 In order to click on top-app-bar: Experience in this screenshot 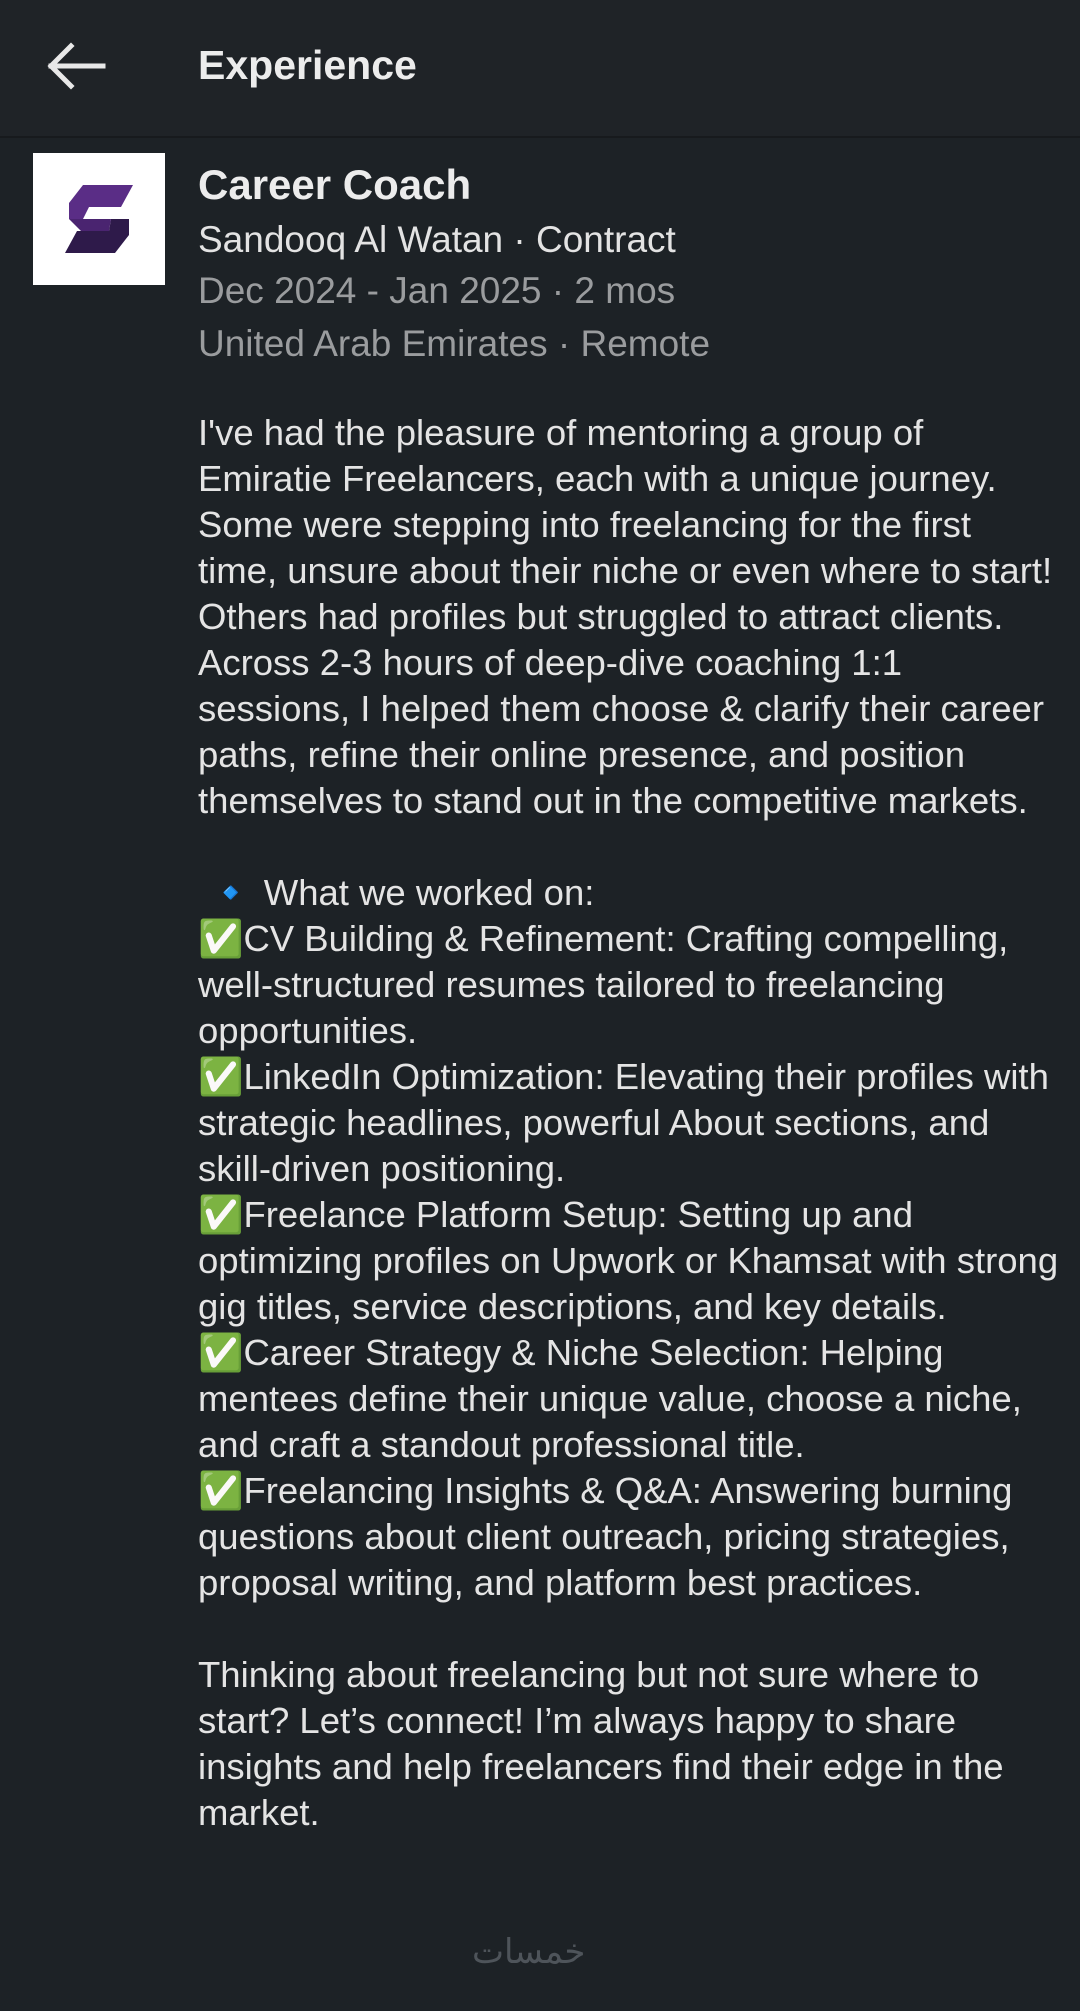, I will do `click(540, 69)`.